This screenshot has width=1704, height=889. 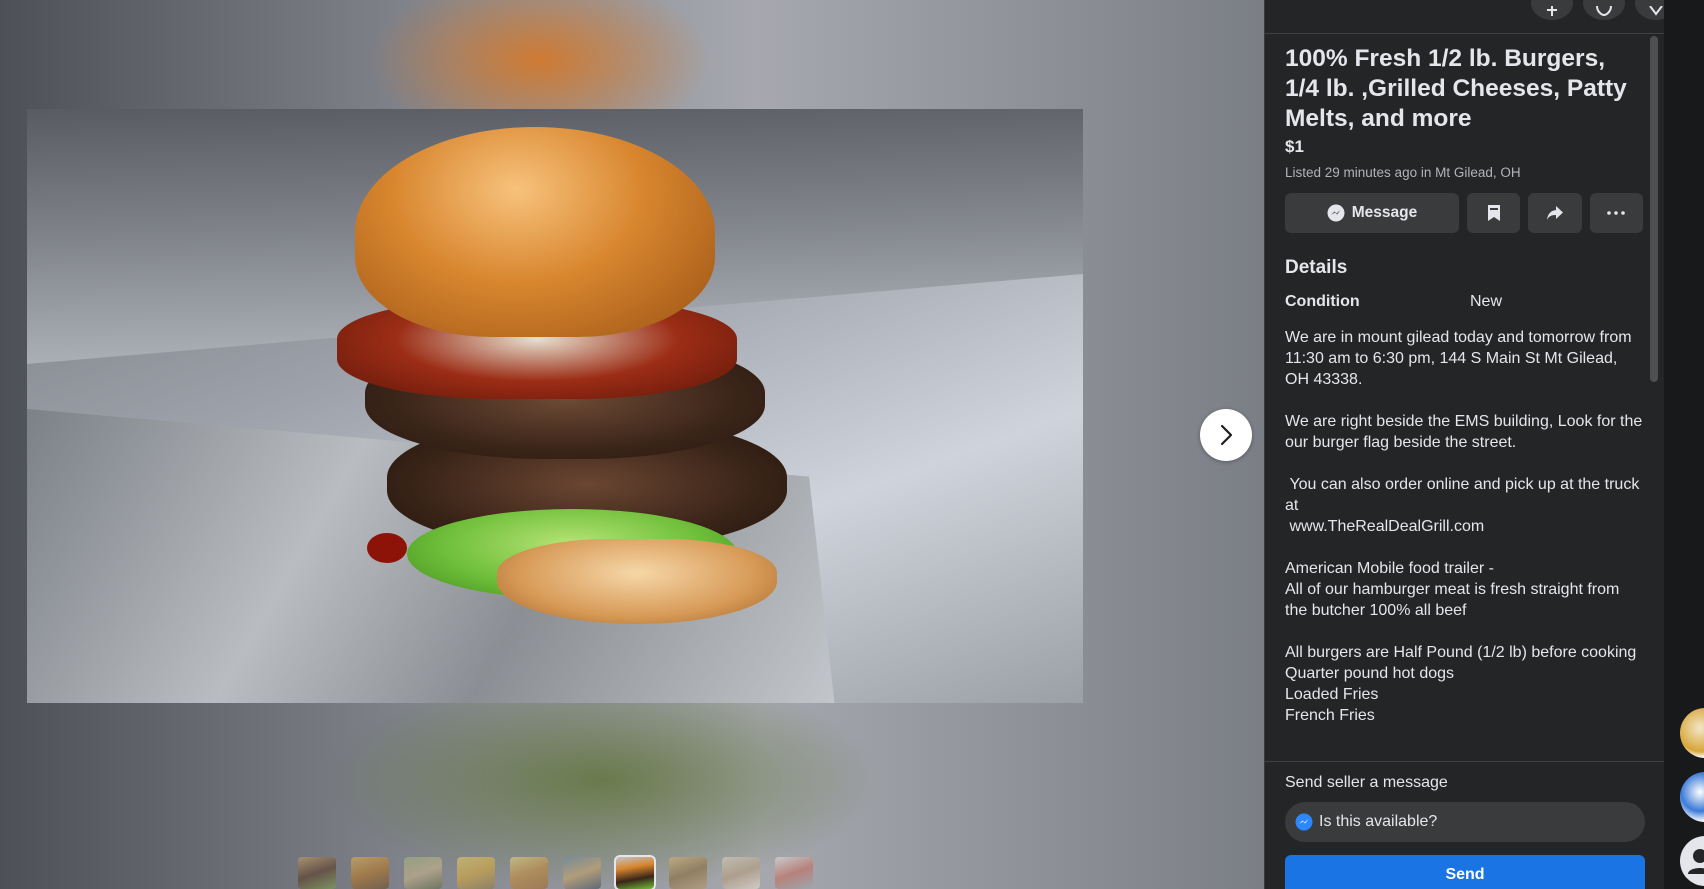 I want to click on send-button: Send, so click(x=1465, y=872).